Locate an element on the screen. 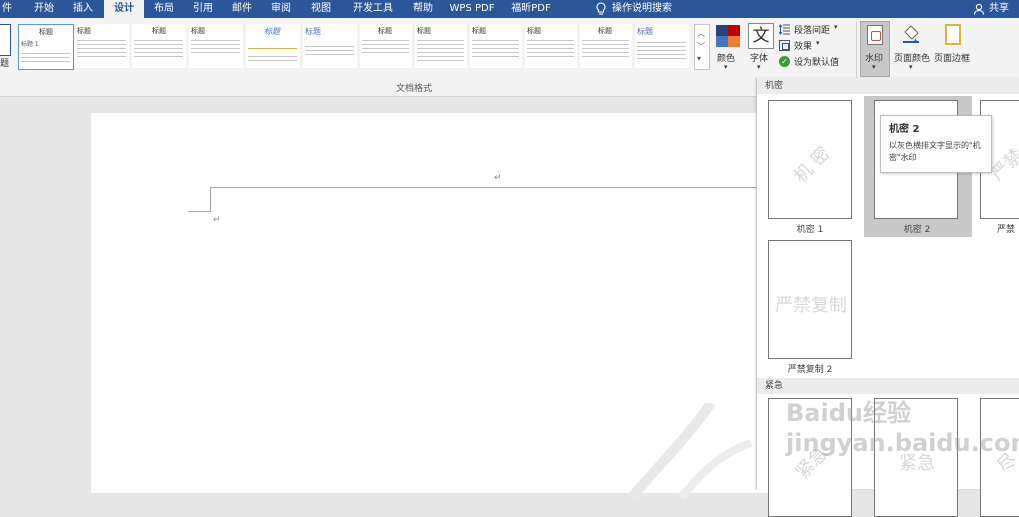 Image resolution: width=1019 pixels, height=517 pixels. lightbulb-icon is located at coordinates (601, 9).